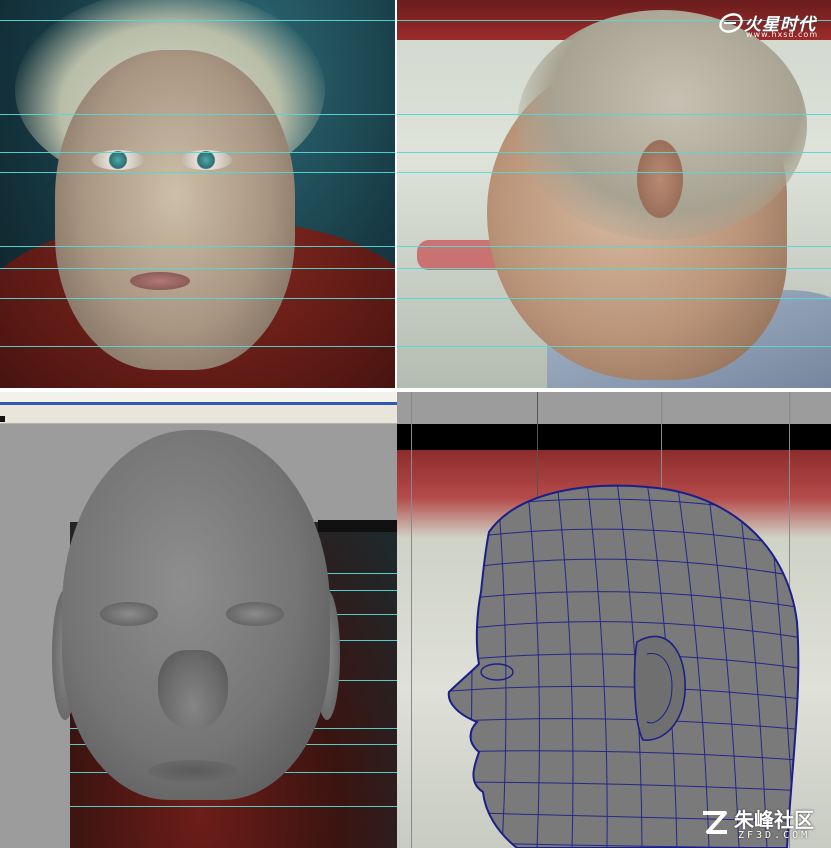  I want to click on model-left-eye, so click(129, 614).